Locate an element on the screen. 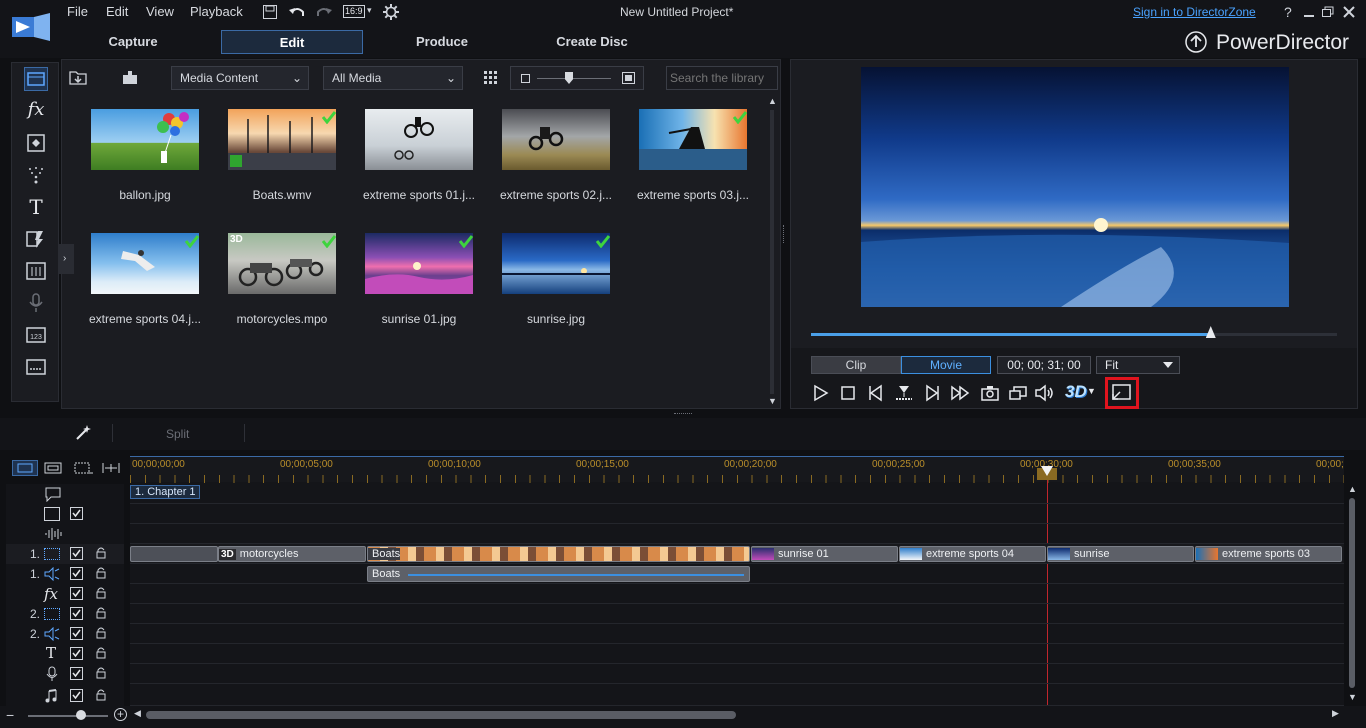 The image size is (1366, 728). camera-icon is located at coordinates (990, 393).